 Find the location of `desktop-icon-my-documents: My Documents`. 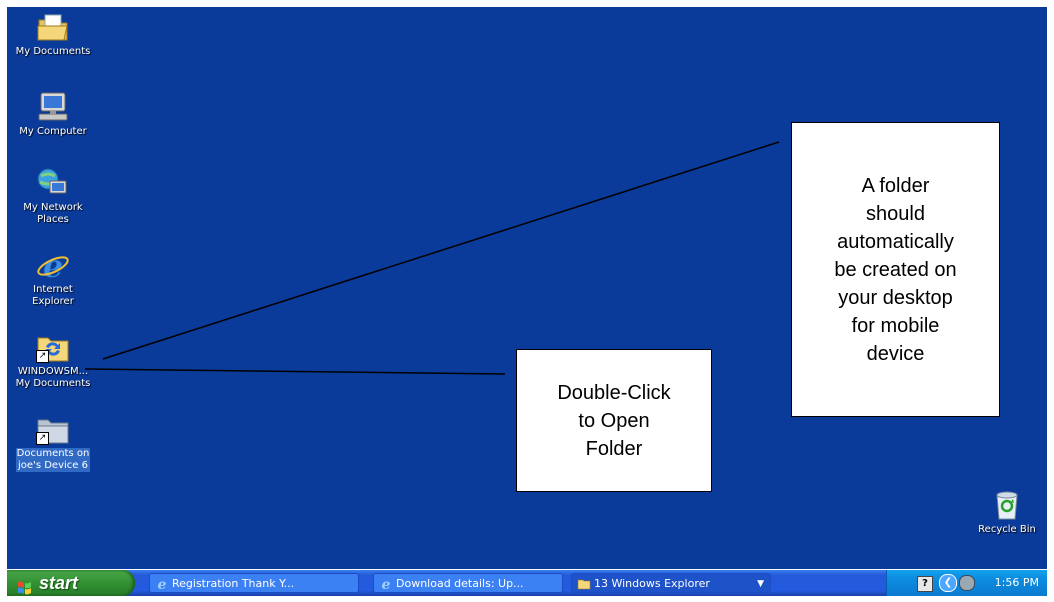

desktop-icon-my-documents: My Documents is located at coordinates (54, 34).